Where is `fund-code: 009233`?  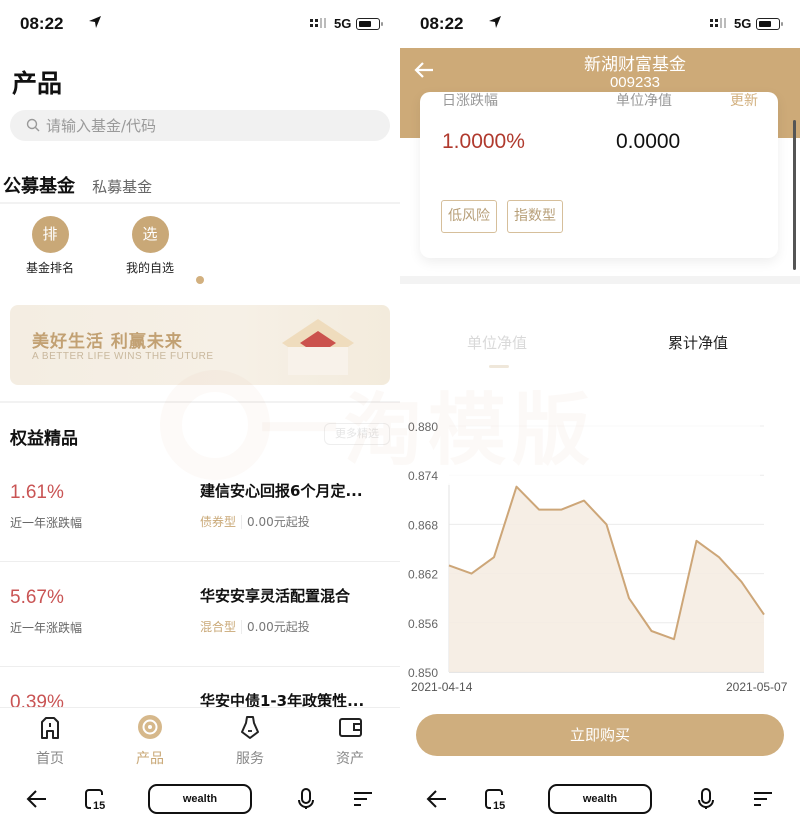
fund-code: 009233 is located at coordinates (635, 82).